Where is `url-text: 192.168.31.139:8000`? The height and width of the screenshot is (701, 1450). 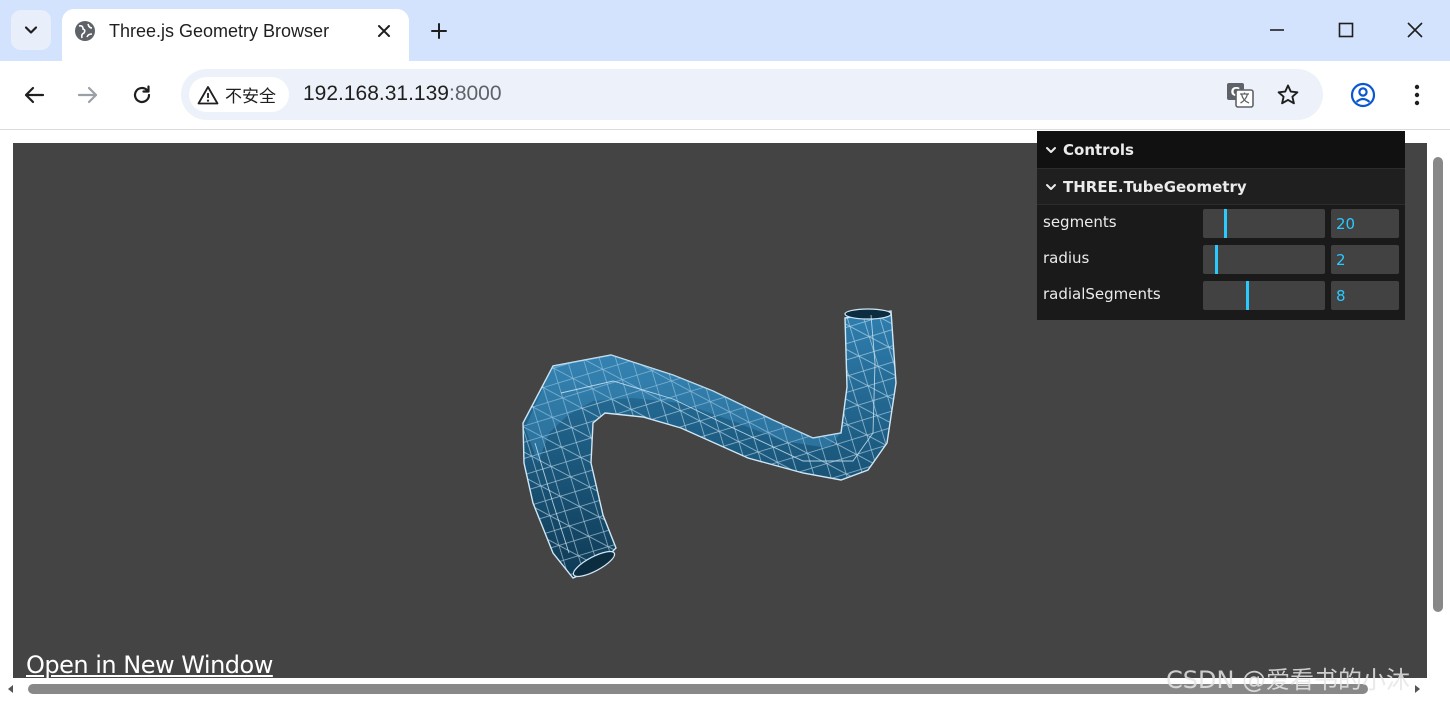 url-text: 192.168.31.139:8000 is located at coordinates (402, 94).